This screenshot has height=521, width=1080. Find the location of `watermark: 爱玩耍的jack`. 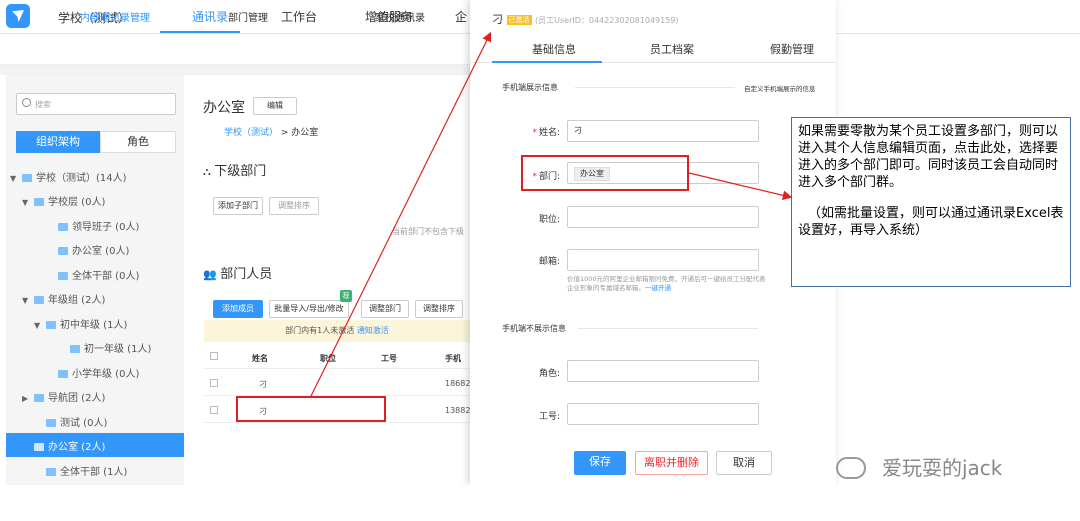

watermark: 爱玩耍的jack is located at coordinates (942, 468).